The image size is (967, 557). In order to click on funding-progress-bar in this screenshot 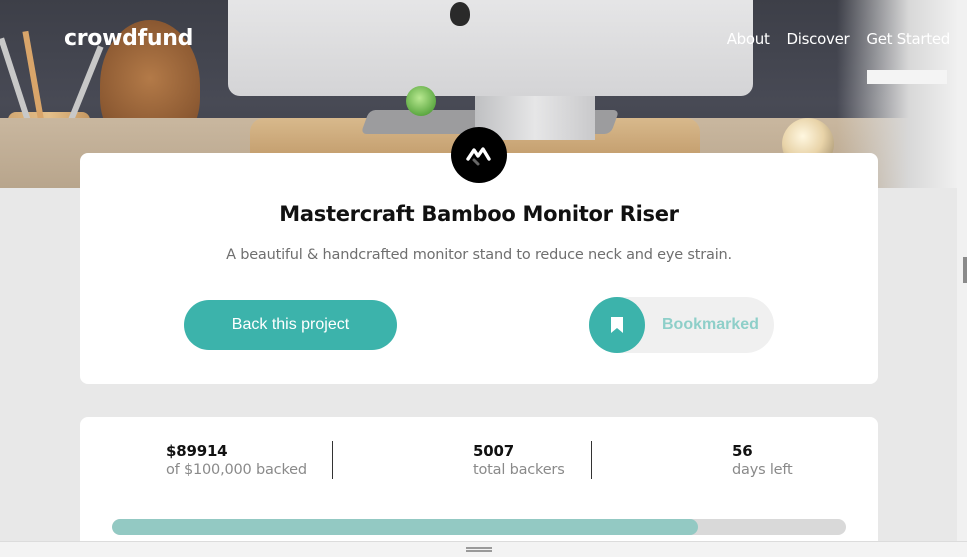, I will do `click(479, 527)`.